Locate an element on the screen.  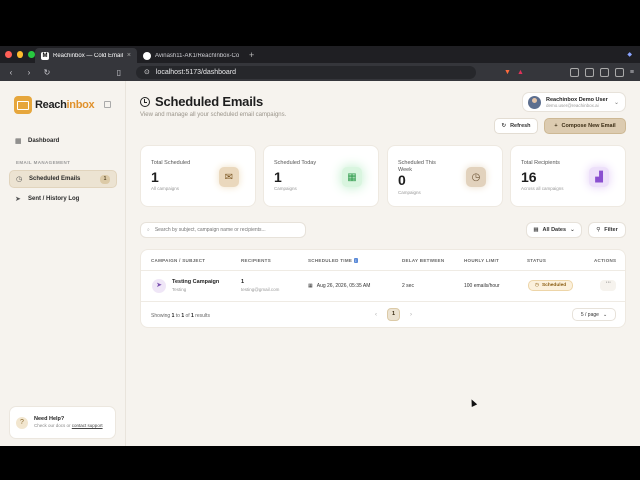
stat-card-scheduled-week: Scheduled This Week 0 Campaigns ◷ is located at coordinates (445, 176).